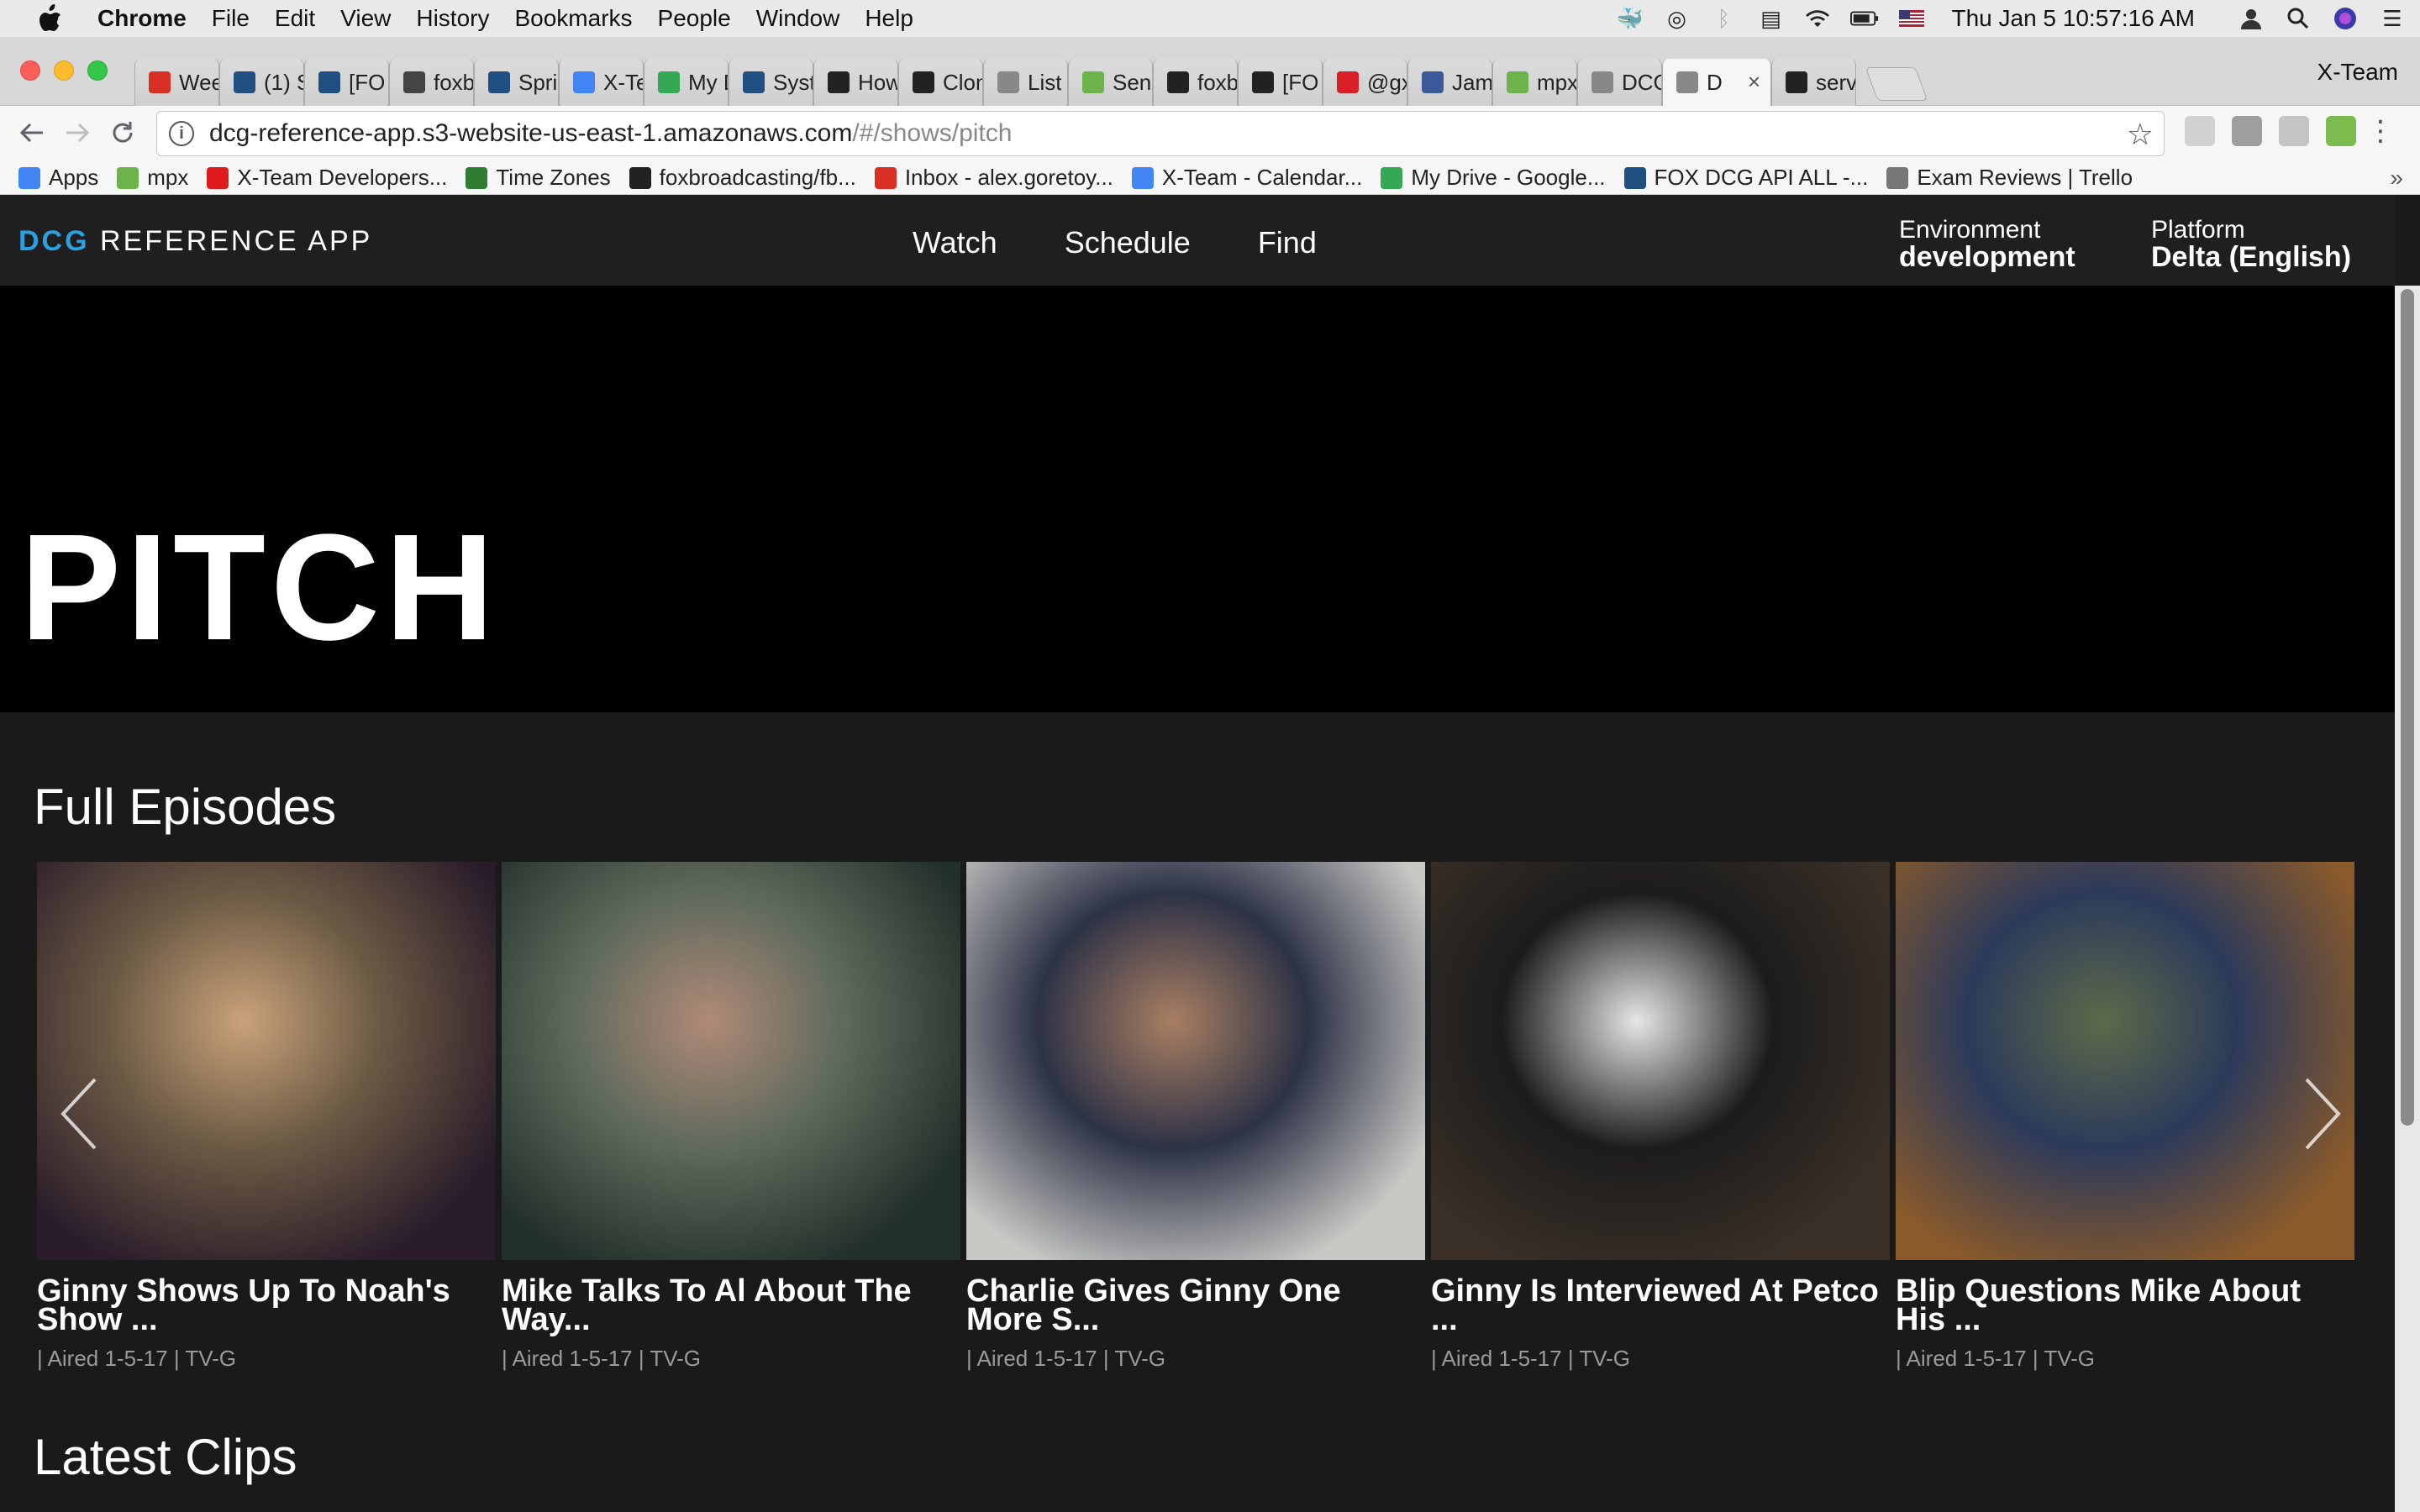 The width and height of the screenshot is (2420, 1512). I want to click on creative-cloud-icon: ◎, so click(1677, 18).